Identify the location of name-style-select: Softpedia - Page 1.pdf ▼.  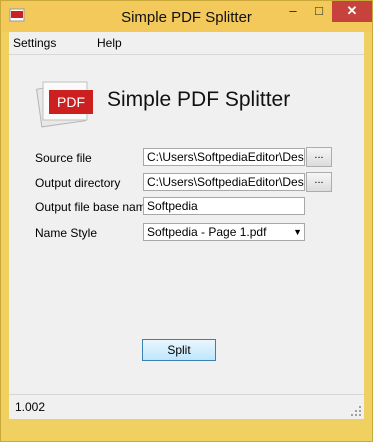
(224, 232).